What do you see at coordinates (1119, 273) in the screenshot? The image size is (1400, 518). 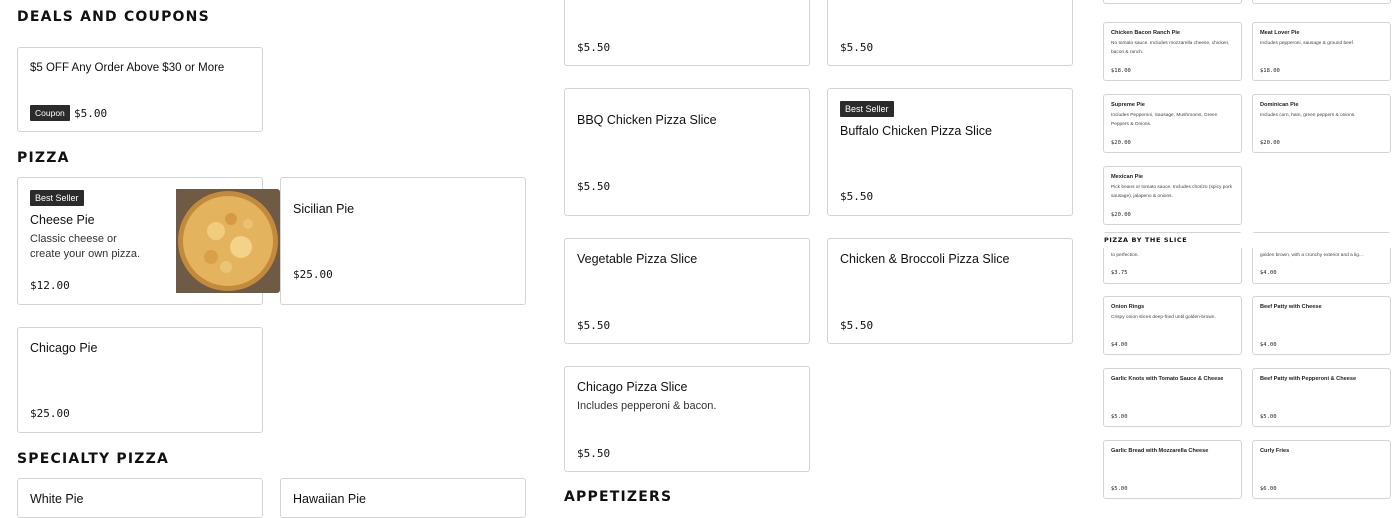 I see `item-price: $3.75` at bounding box center [1119, 273].